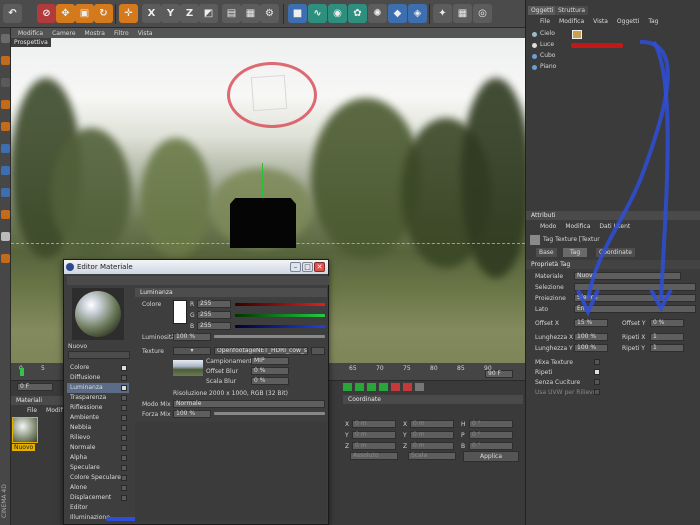 The width and height of the screenshot is (700, 525). I want to click on material-name-field, so click(99, 355).